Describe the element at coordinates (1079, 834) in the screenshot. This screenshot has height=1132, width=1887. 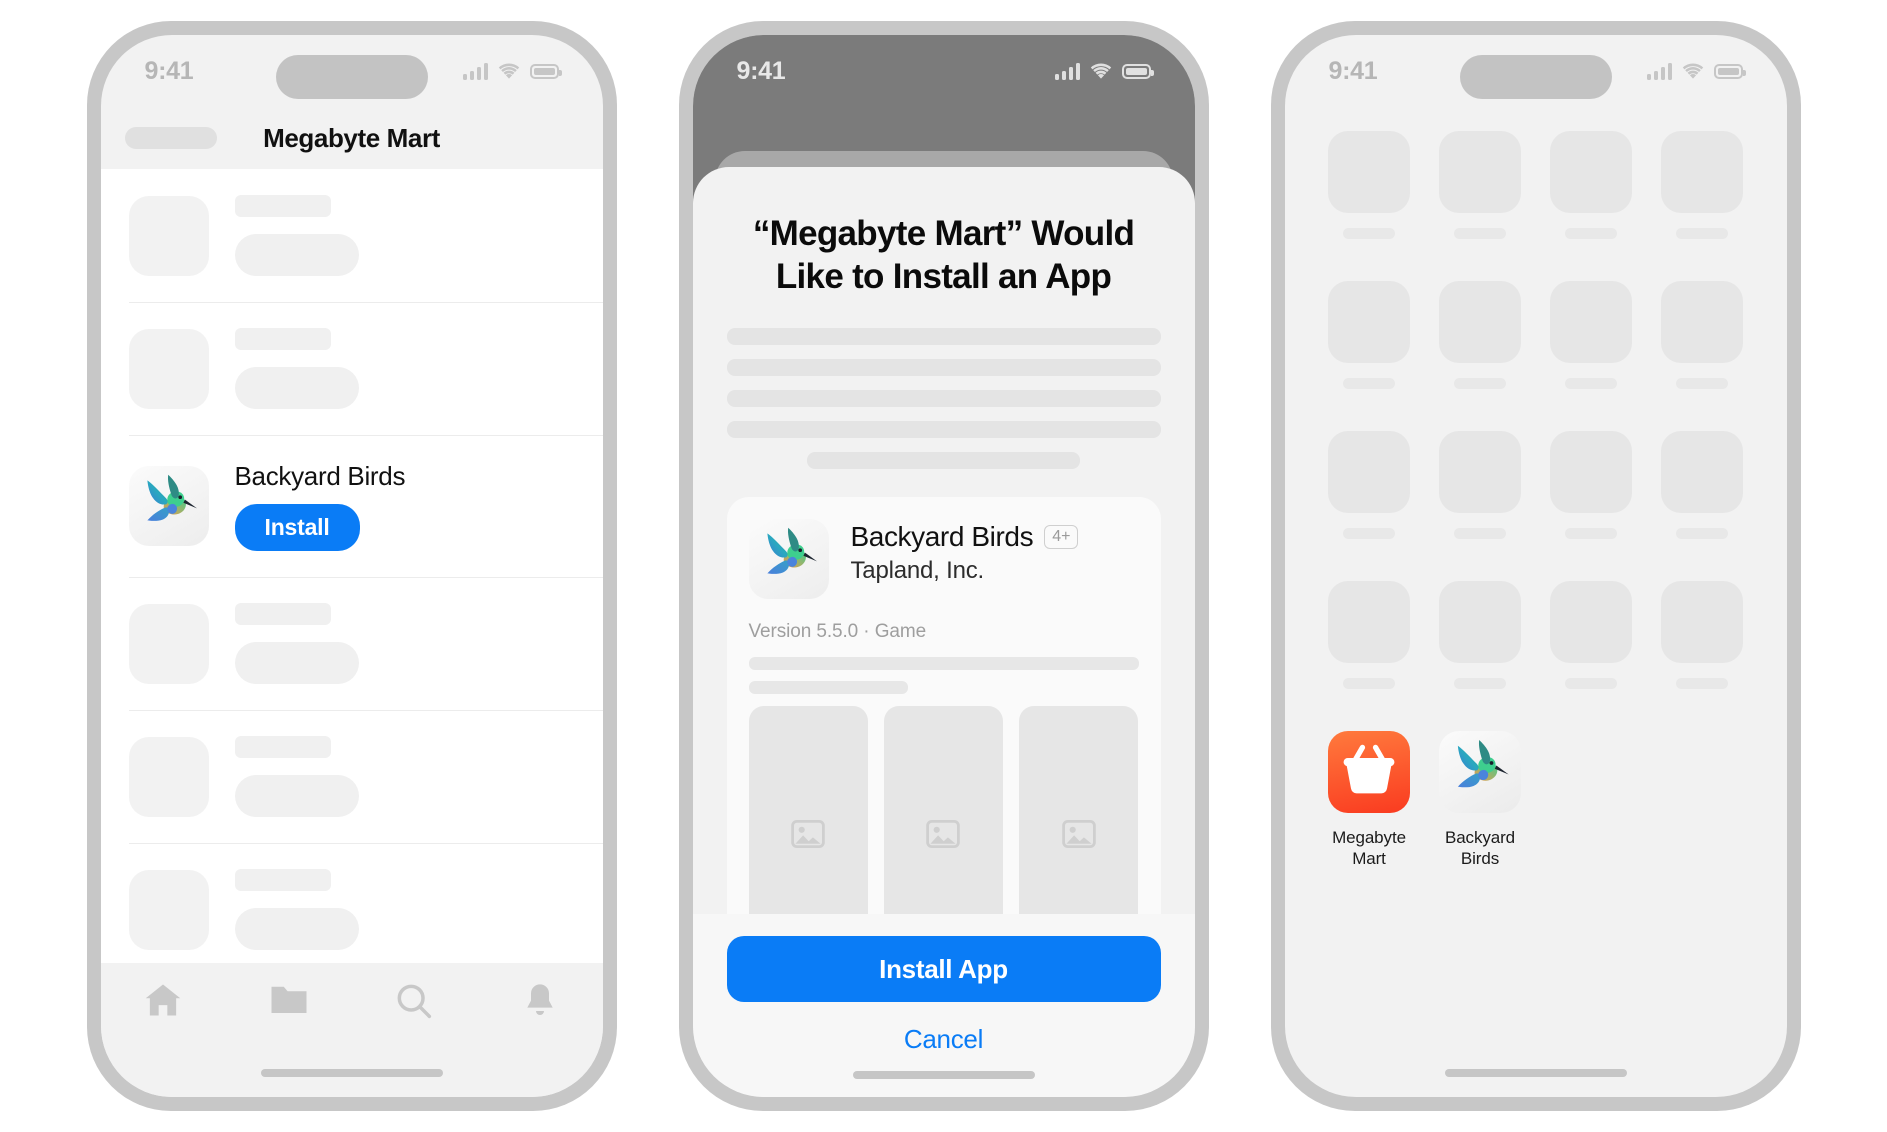
I see `image-placeholder-icon` at that location.